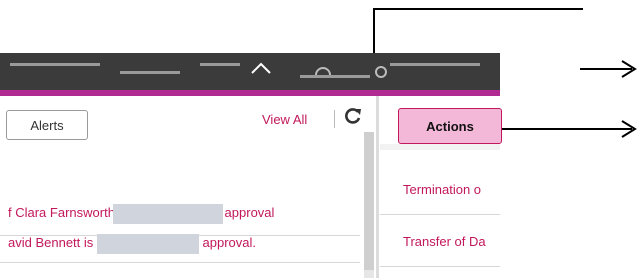 This screenshot has width=641, height=278. What do you see at coordinates (440, 147) in the screenshot?
I see `actions-header-separator` at bounding box center [440, 147].